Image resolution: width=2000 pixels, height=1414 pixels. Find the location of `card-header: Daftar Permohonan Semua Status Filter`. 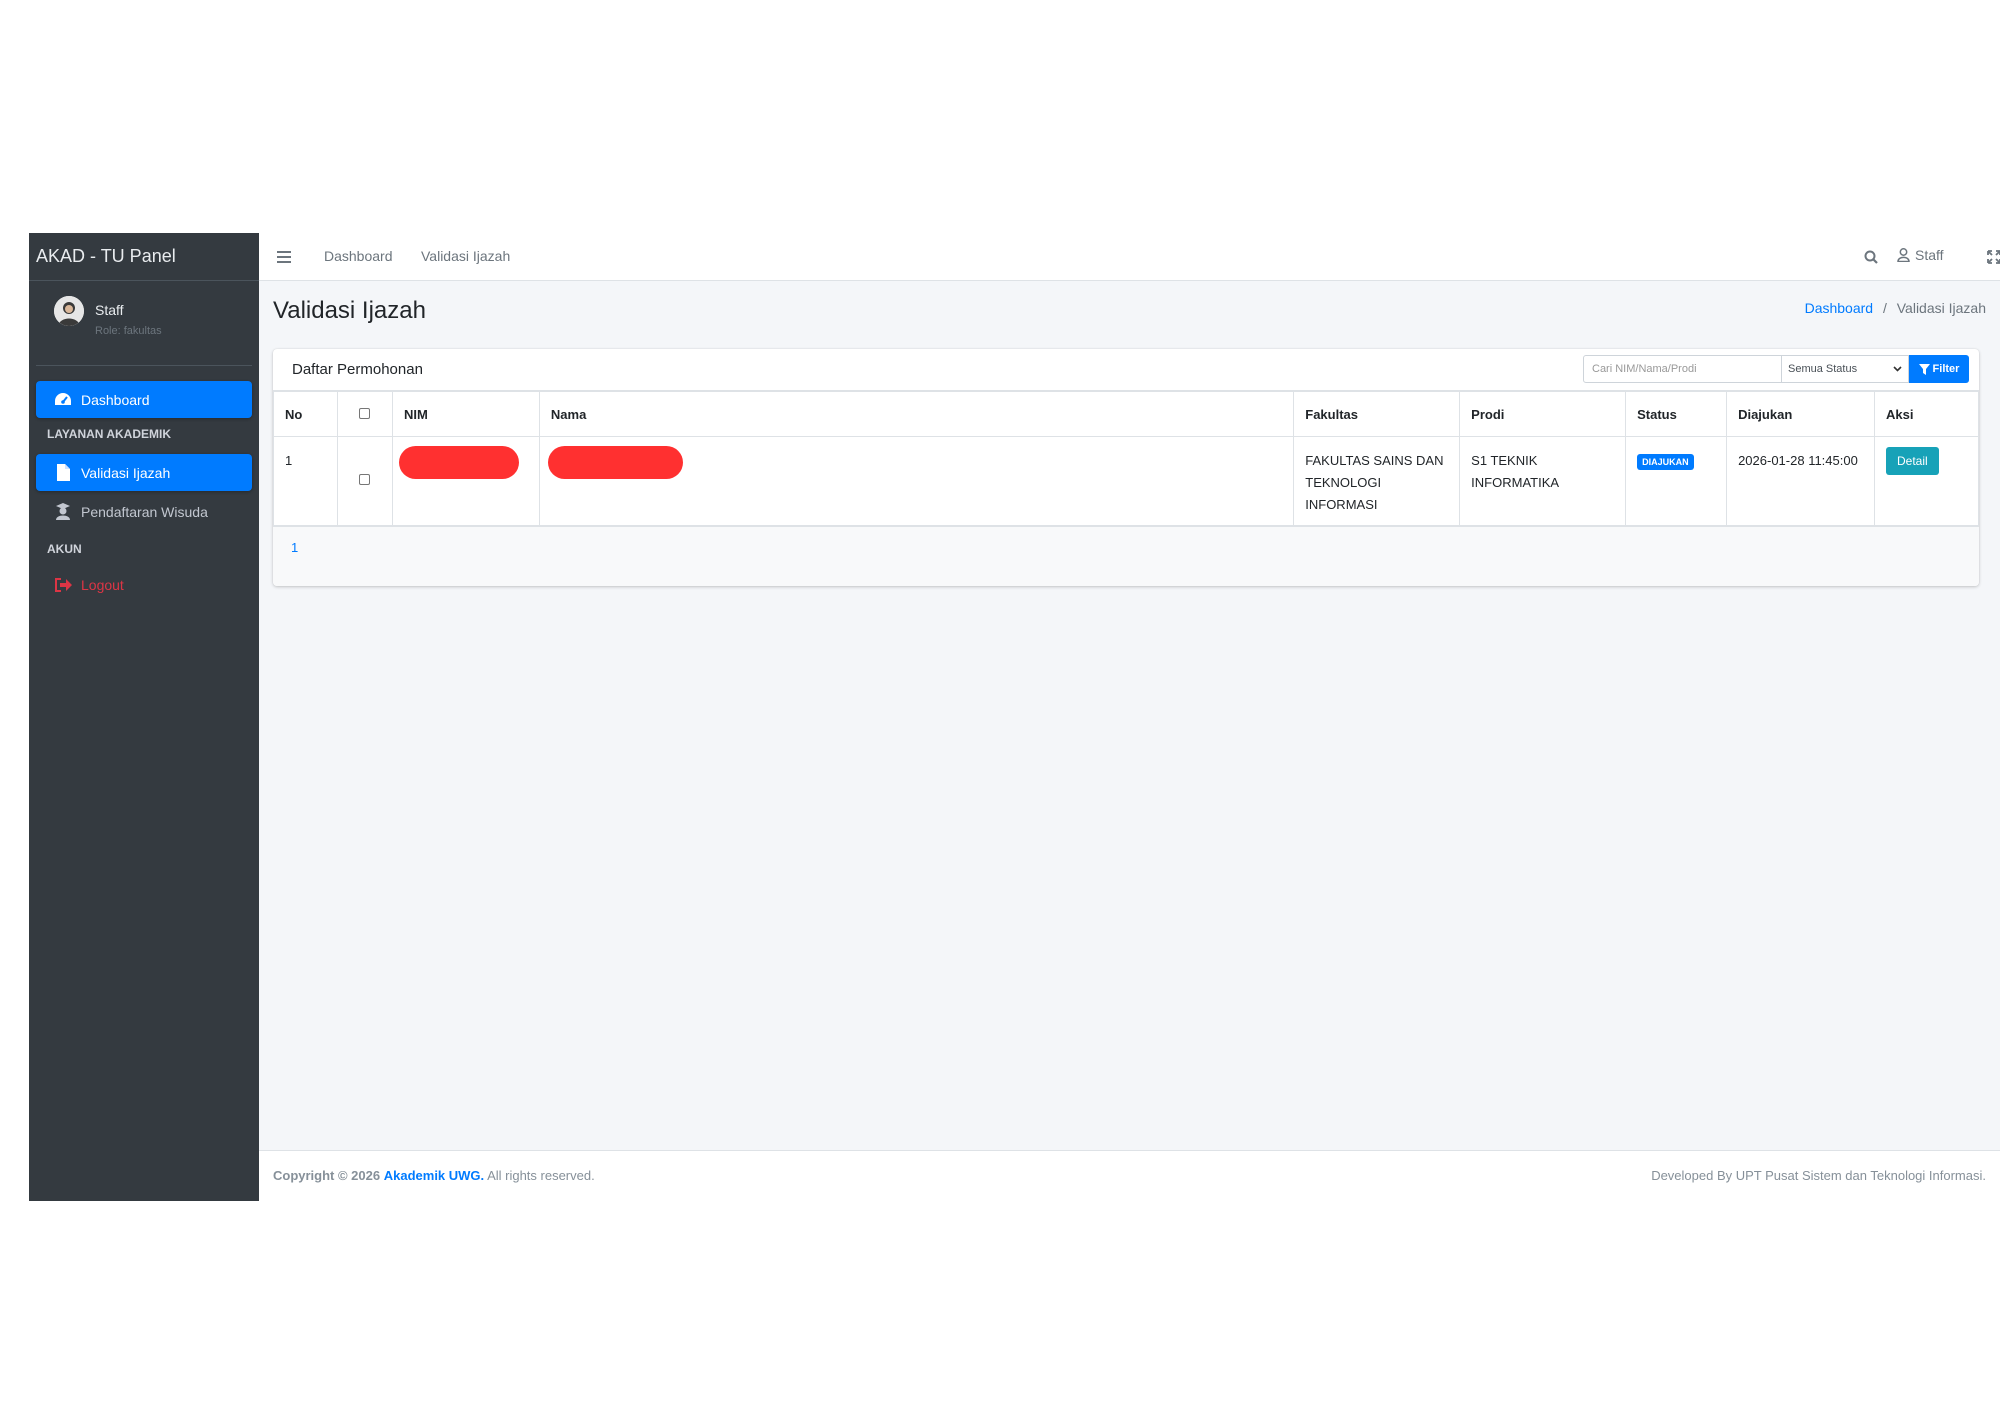

card-header: Daftar Permohonan Semua Status Filter is located at coordinates (1126, 370).